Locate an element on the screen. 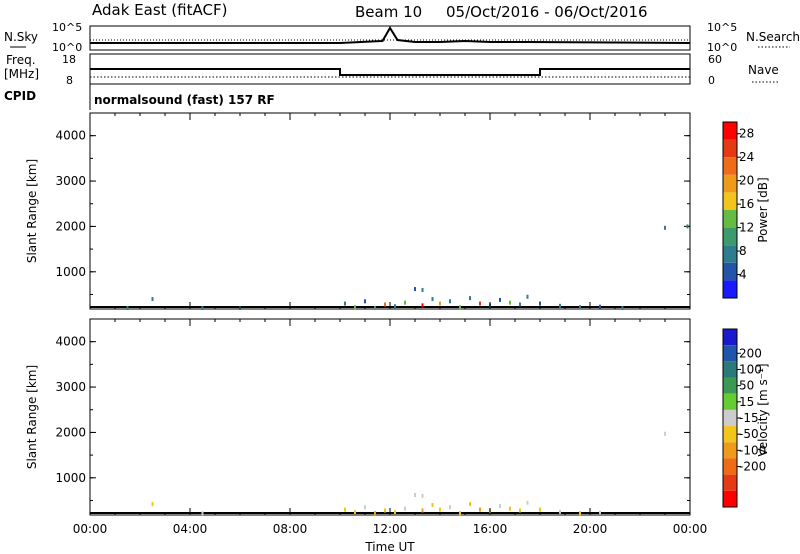 This screenshot has width=800, height=554. freq-tick-top: 18 is located at coordinates (69, 59).